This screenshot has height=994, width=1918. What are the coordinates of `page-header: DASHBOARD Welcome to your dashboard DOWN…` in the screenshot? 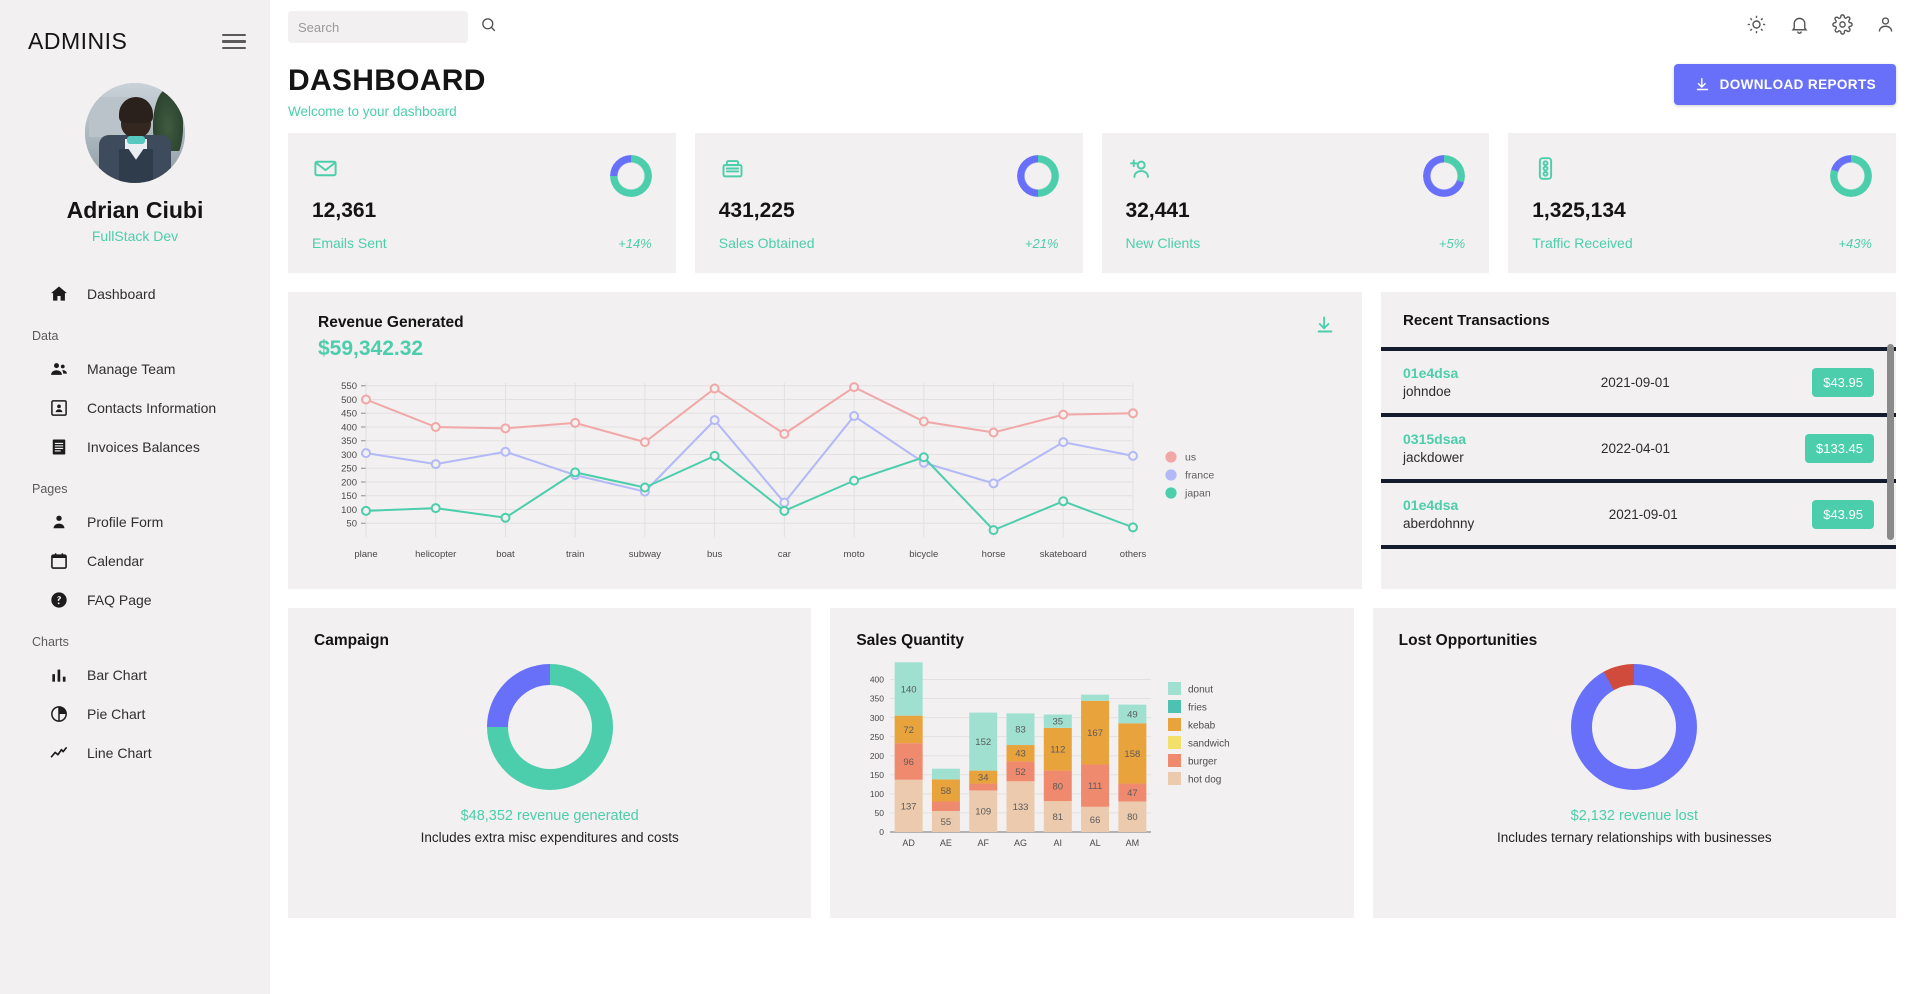 It's located at (1092, 86).